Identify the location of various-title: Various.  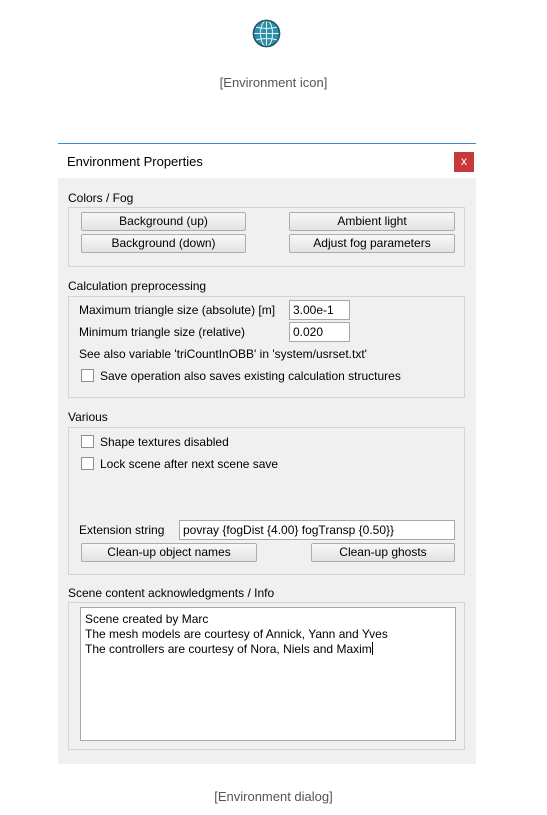
(88, 417).